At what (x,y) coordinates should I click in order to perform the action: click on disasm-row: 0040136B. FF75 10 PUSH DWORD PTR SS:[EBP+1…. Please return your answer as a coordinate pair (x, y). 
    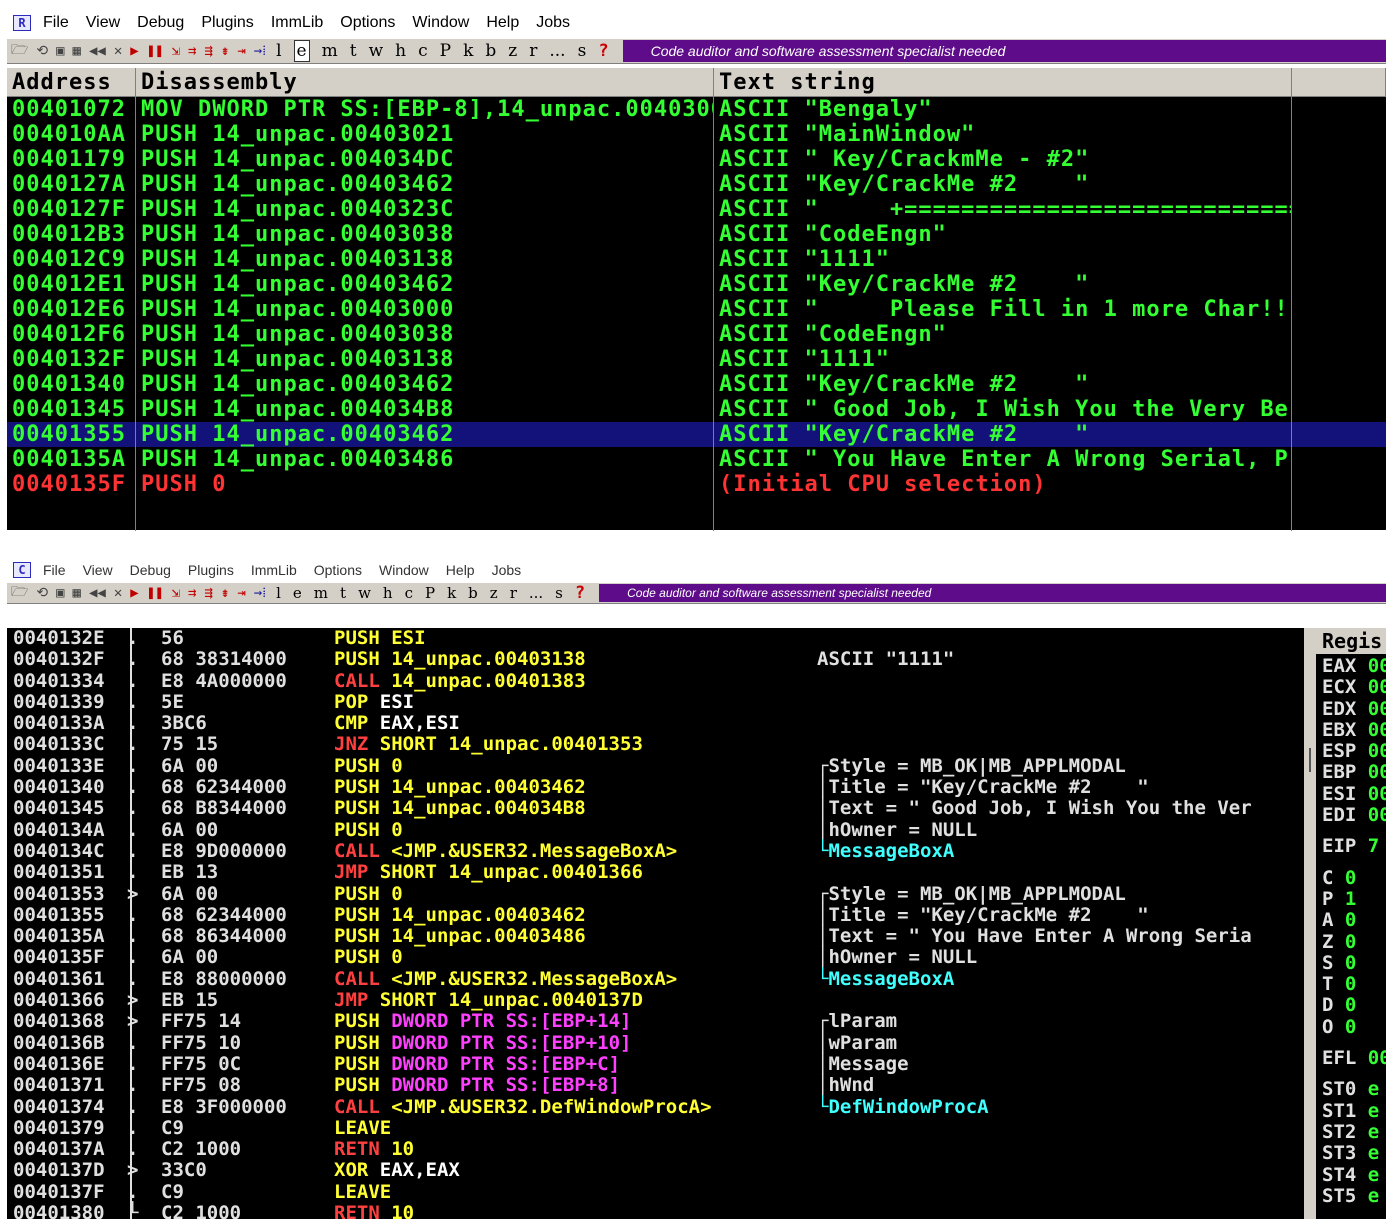
    Looking at the image, I should click on (655, 1043).